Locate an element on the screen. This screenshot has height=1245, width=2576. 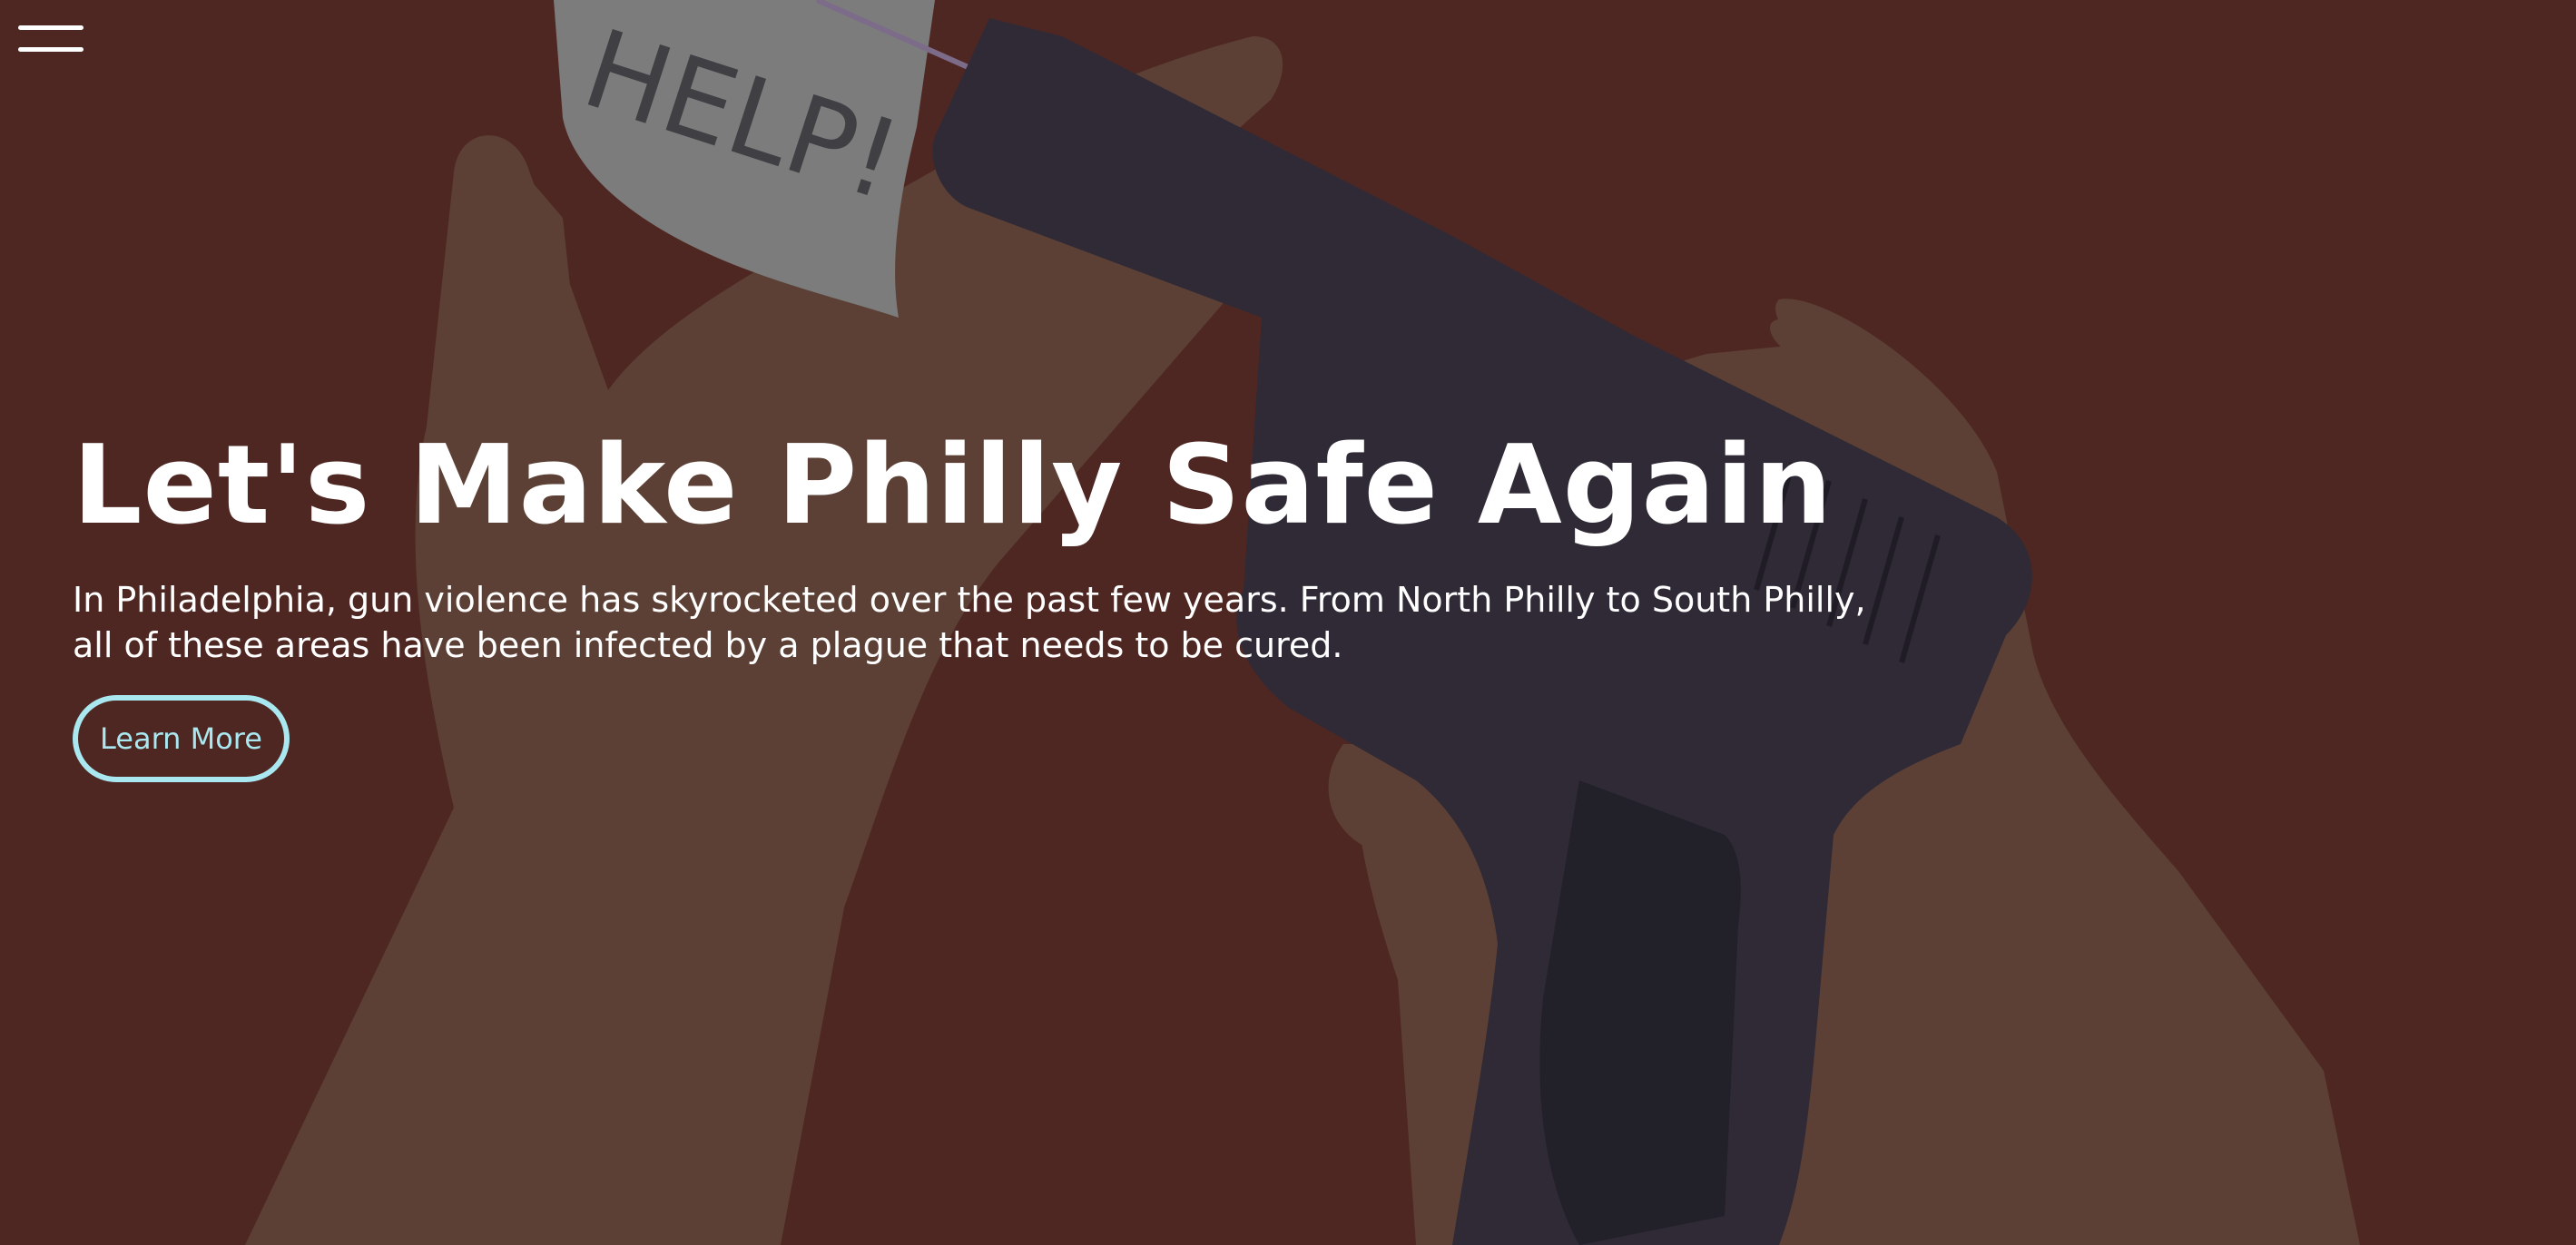
hamburger-menu-icon is located at coordinates (51, 40).